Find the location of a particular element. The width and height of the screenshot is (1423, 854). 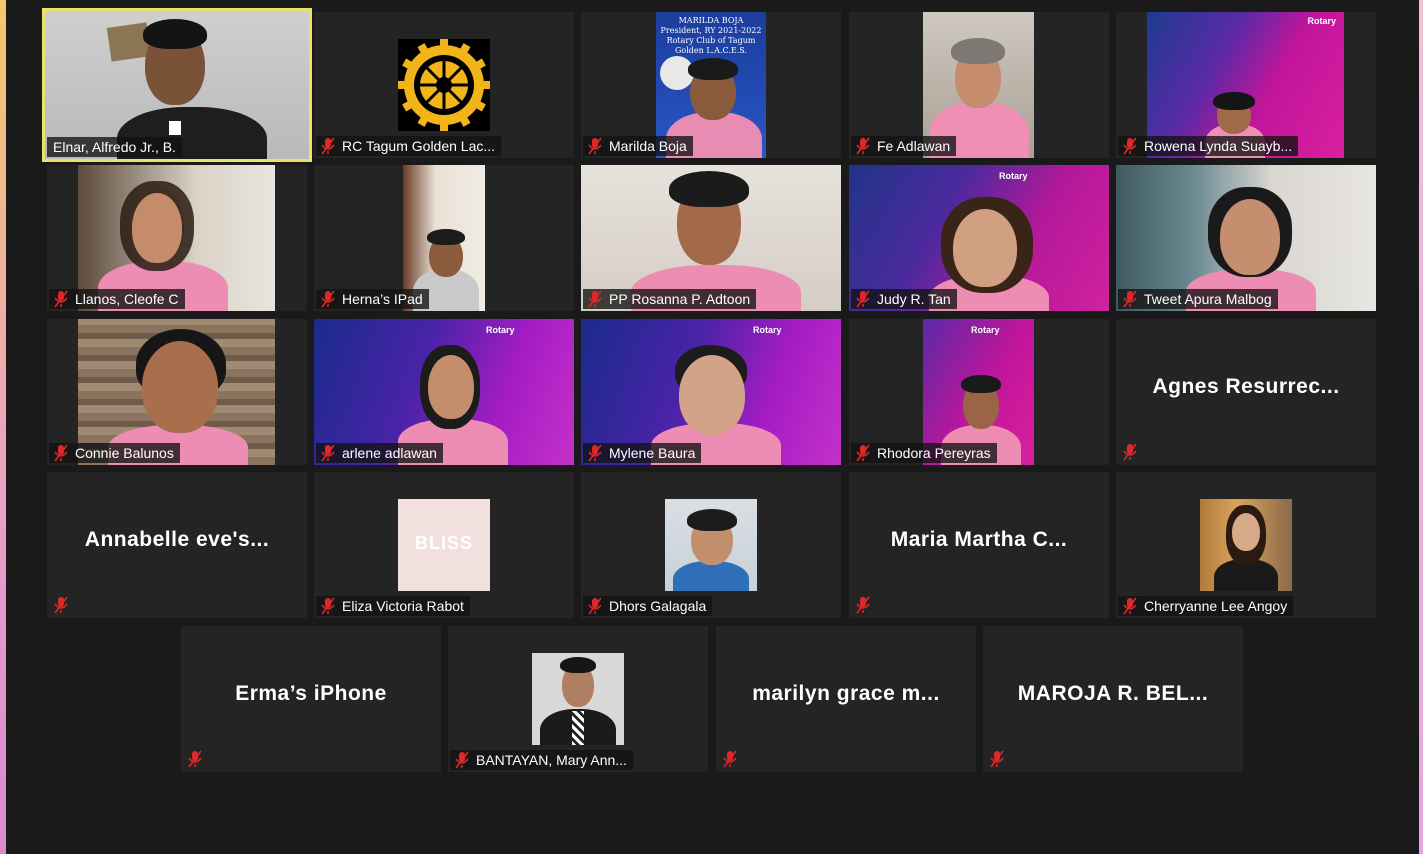

video-tile: Tweet Apura Malbog is located at coordinates (1246, 238).